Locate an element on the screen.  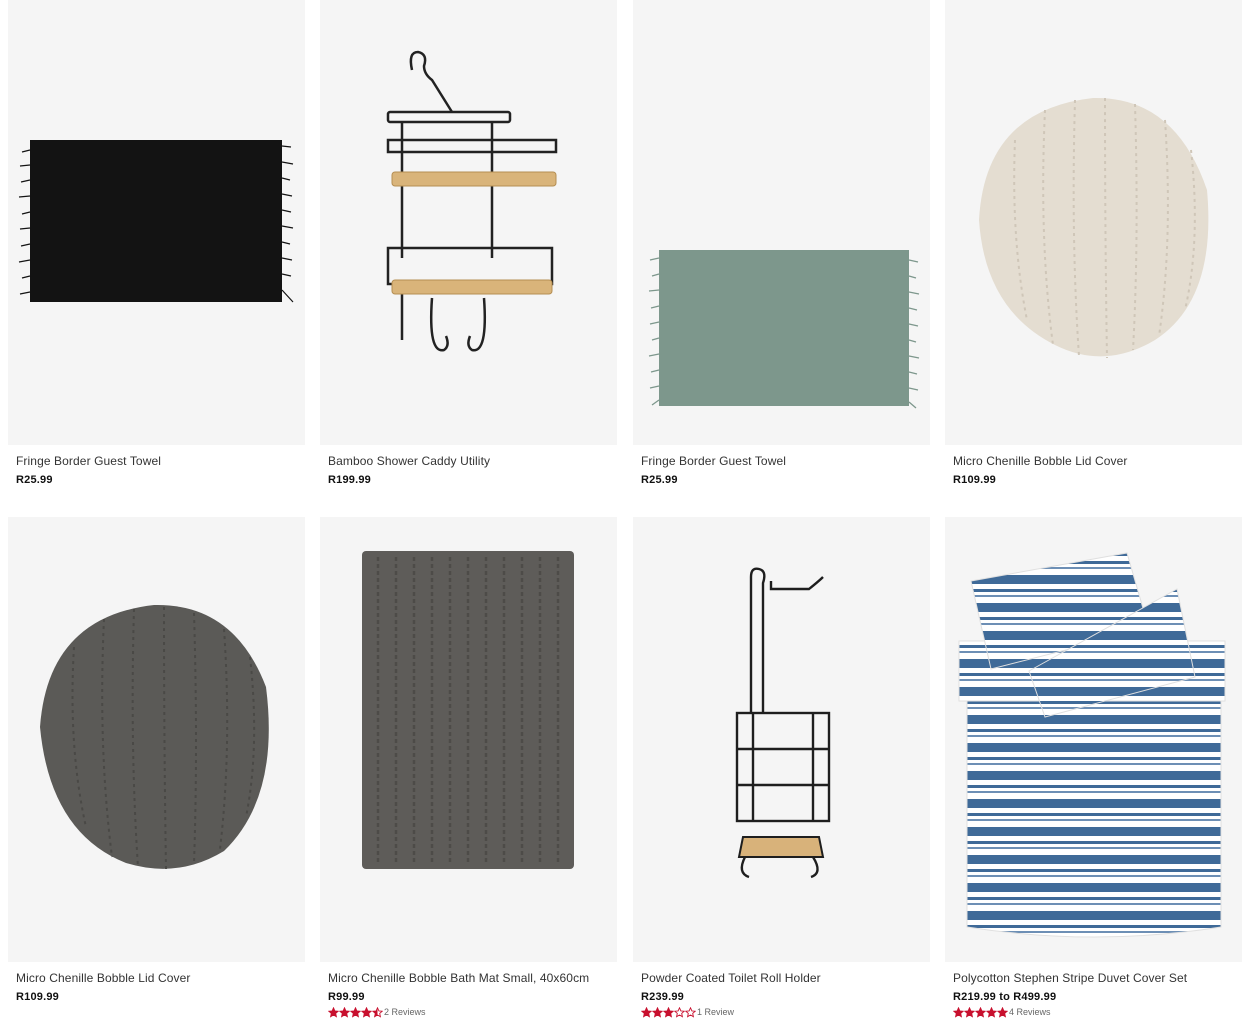
product-rating: 4 Reviews is located at coordinates (1002, 1012).